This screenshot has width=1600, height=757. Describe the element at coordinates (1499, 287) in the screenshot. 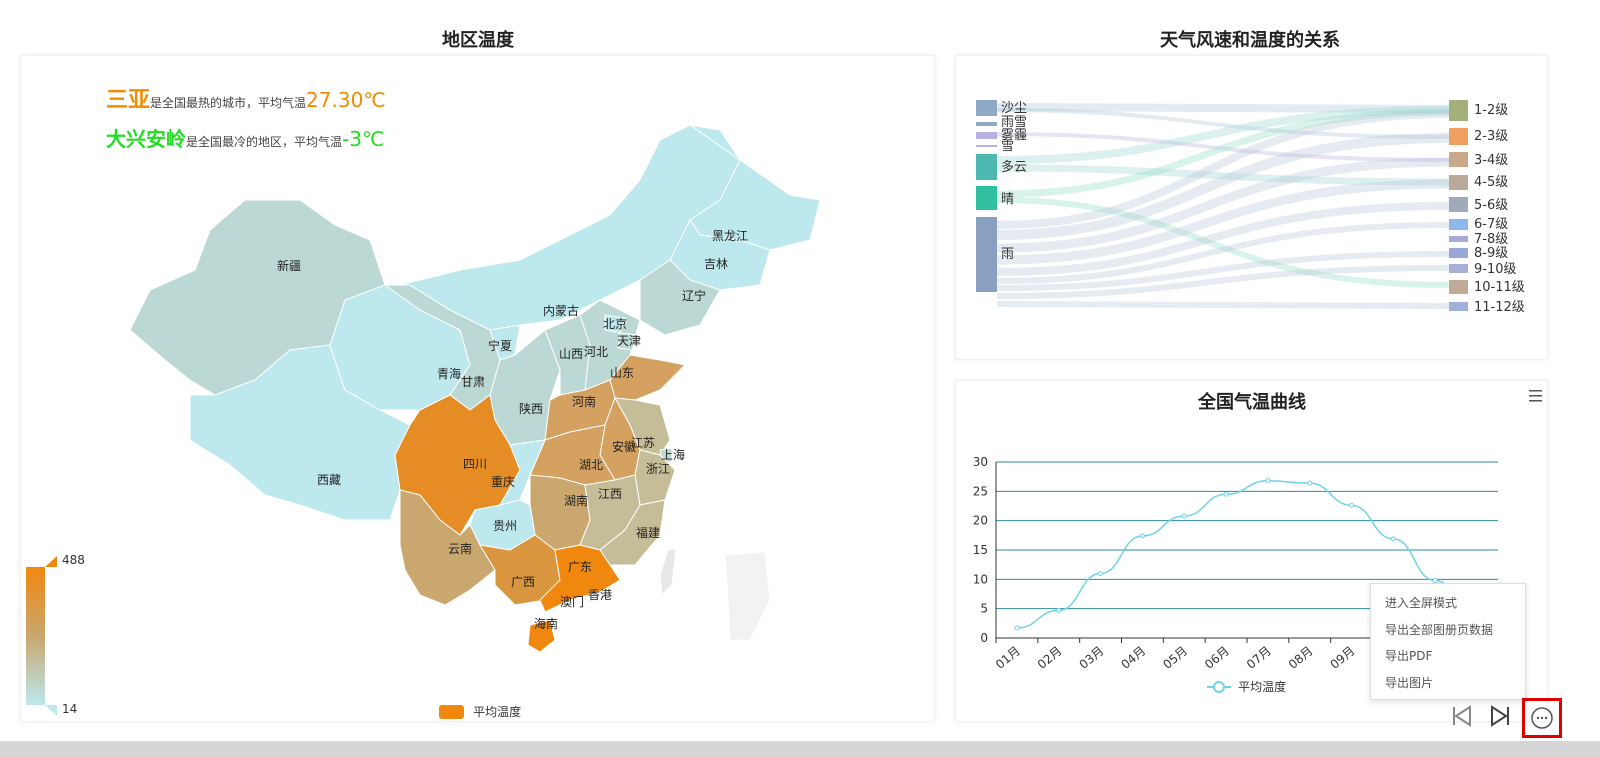

I see `sankey-right-label: 10-11级` at that location.